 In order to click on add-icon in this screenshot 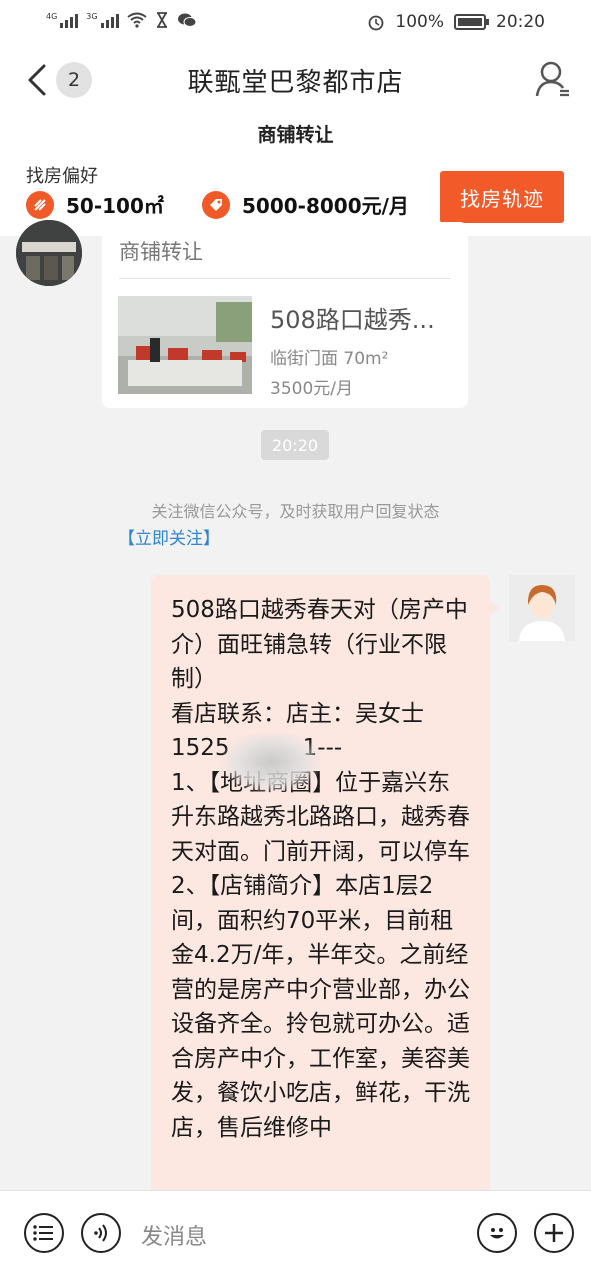, I will do `click(554, 1233)`.